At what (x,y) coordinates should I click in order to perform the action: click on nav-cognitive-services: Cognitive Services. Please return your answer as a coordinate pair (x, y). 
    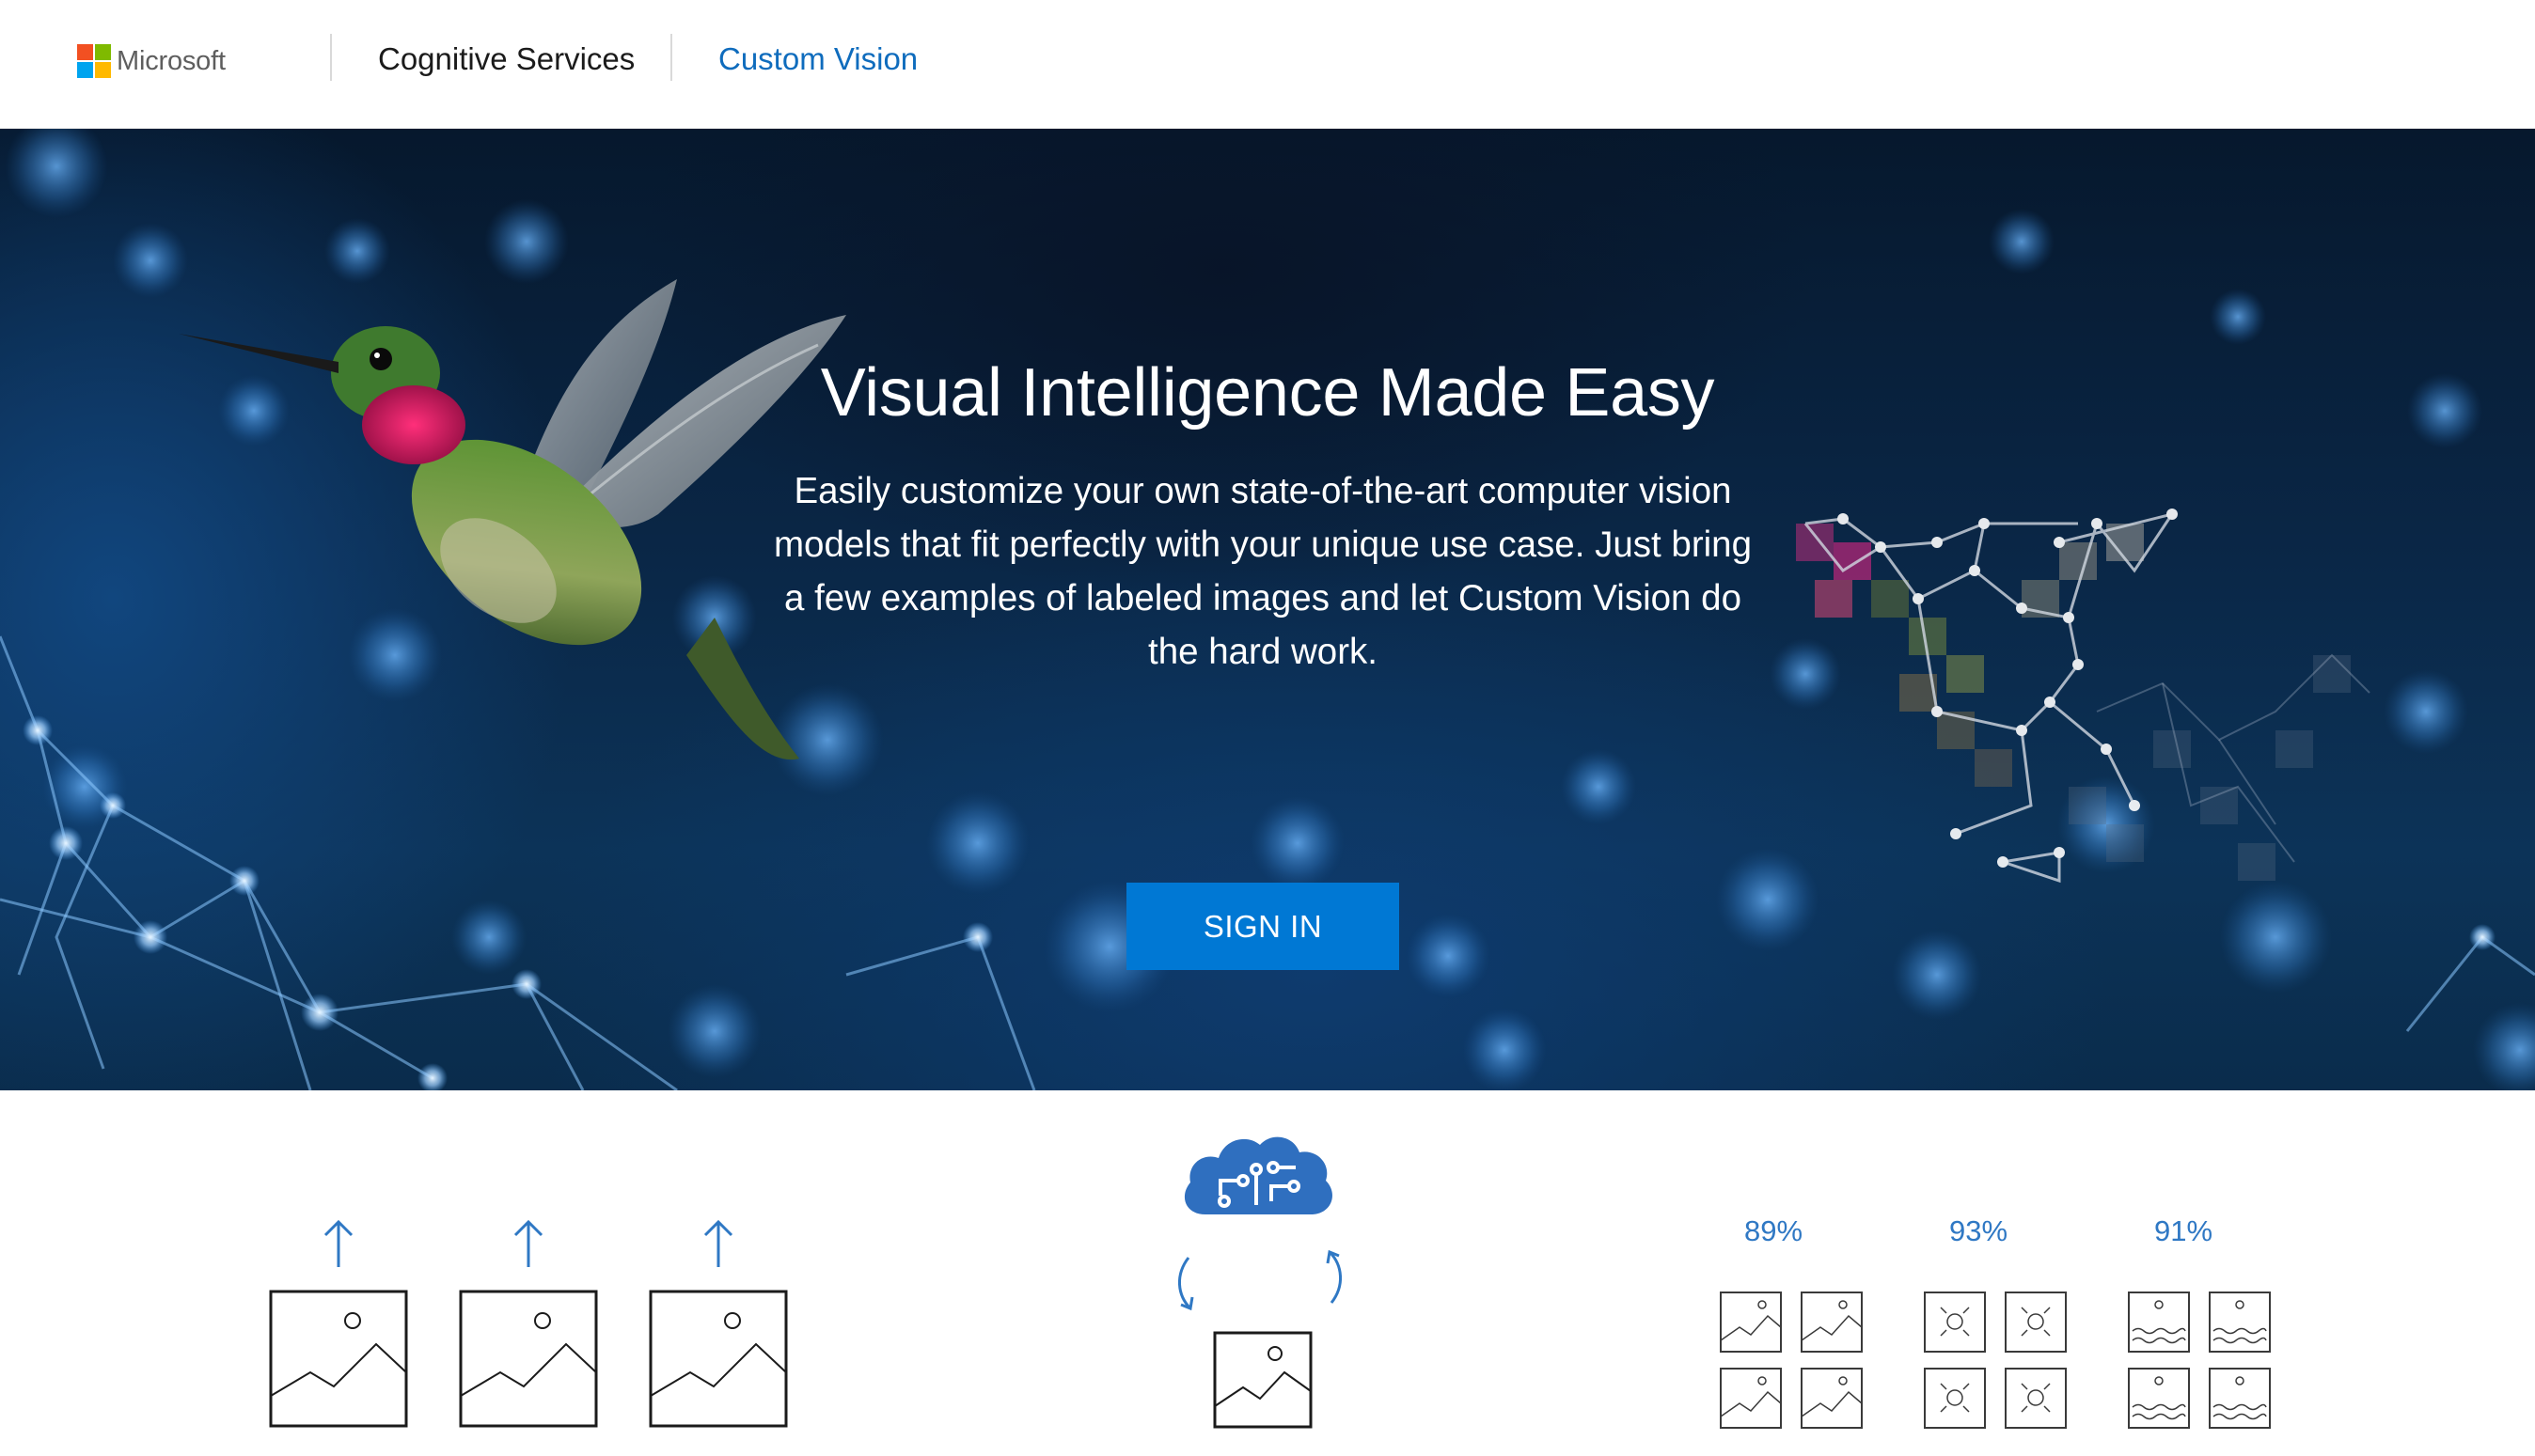
    Looking at the image, I should click on (507, 59).